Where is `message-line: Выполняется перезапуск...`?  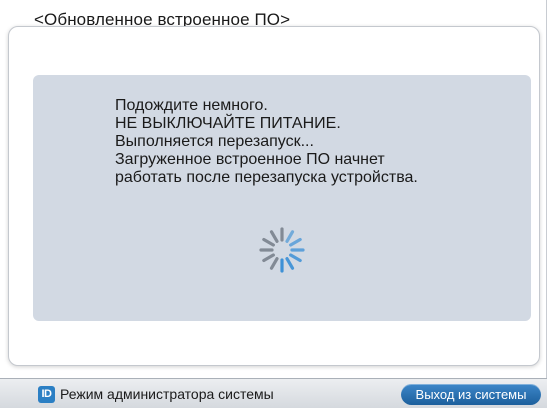
message-line: Выполняется перезапуск... is located at coordinates (214, 141).